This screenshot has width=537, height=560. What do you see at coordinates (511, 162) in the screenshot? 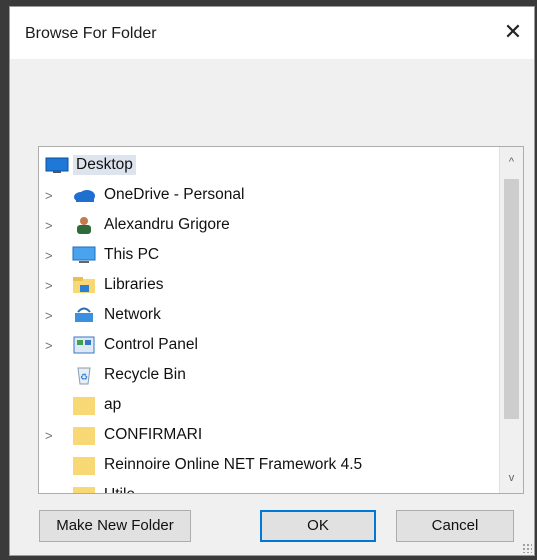
I see `scroll-up-icon: ^` at bounding box center [511, 162].